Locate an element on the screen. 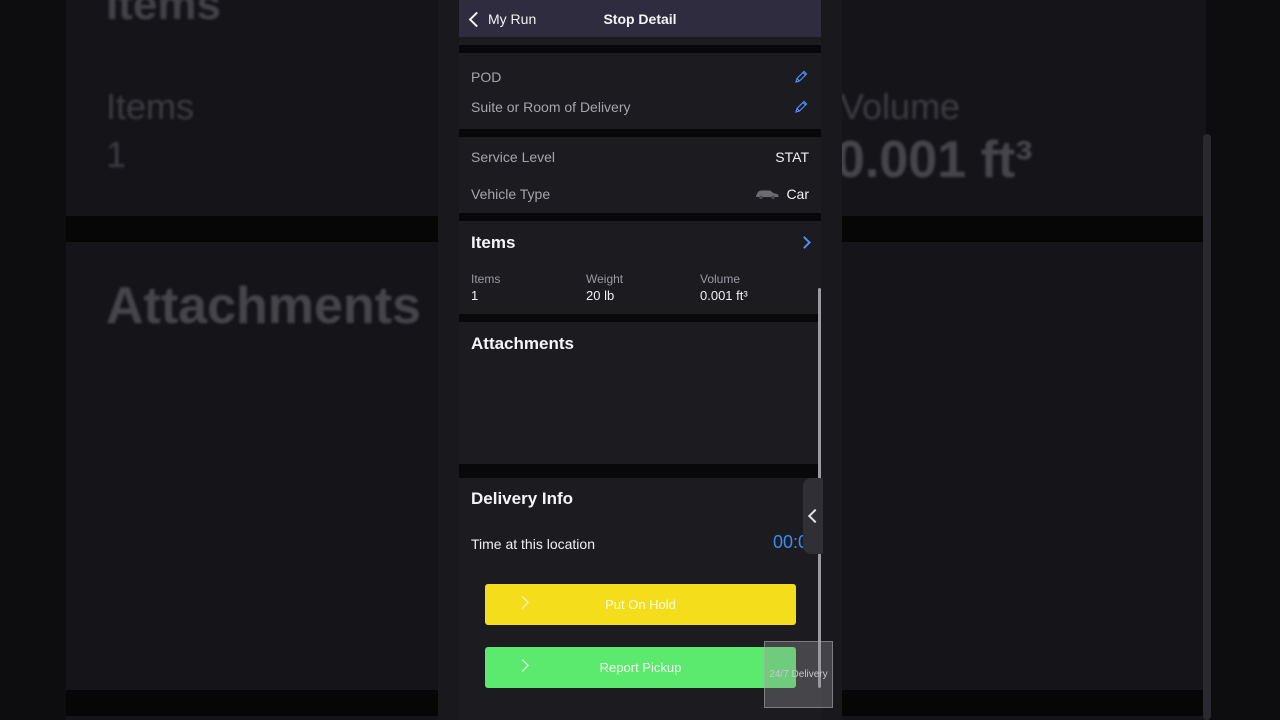 The height and width of the screenshot is (720, 1280). put-on-hold-label: Put On Hold is located at coordinates (640, 604).